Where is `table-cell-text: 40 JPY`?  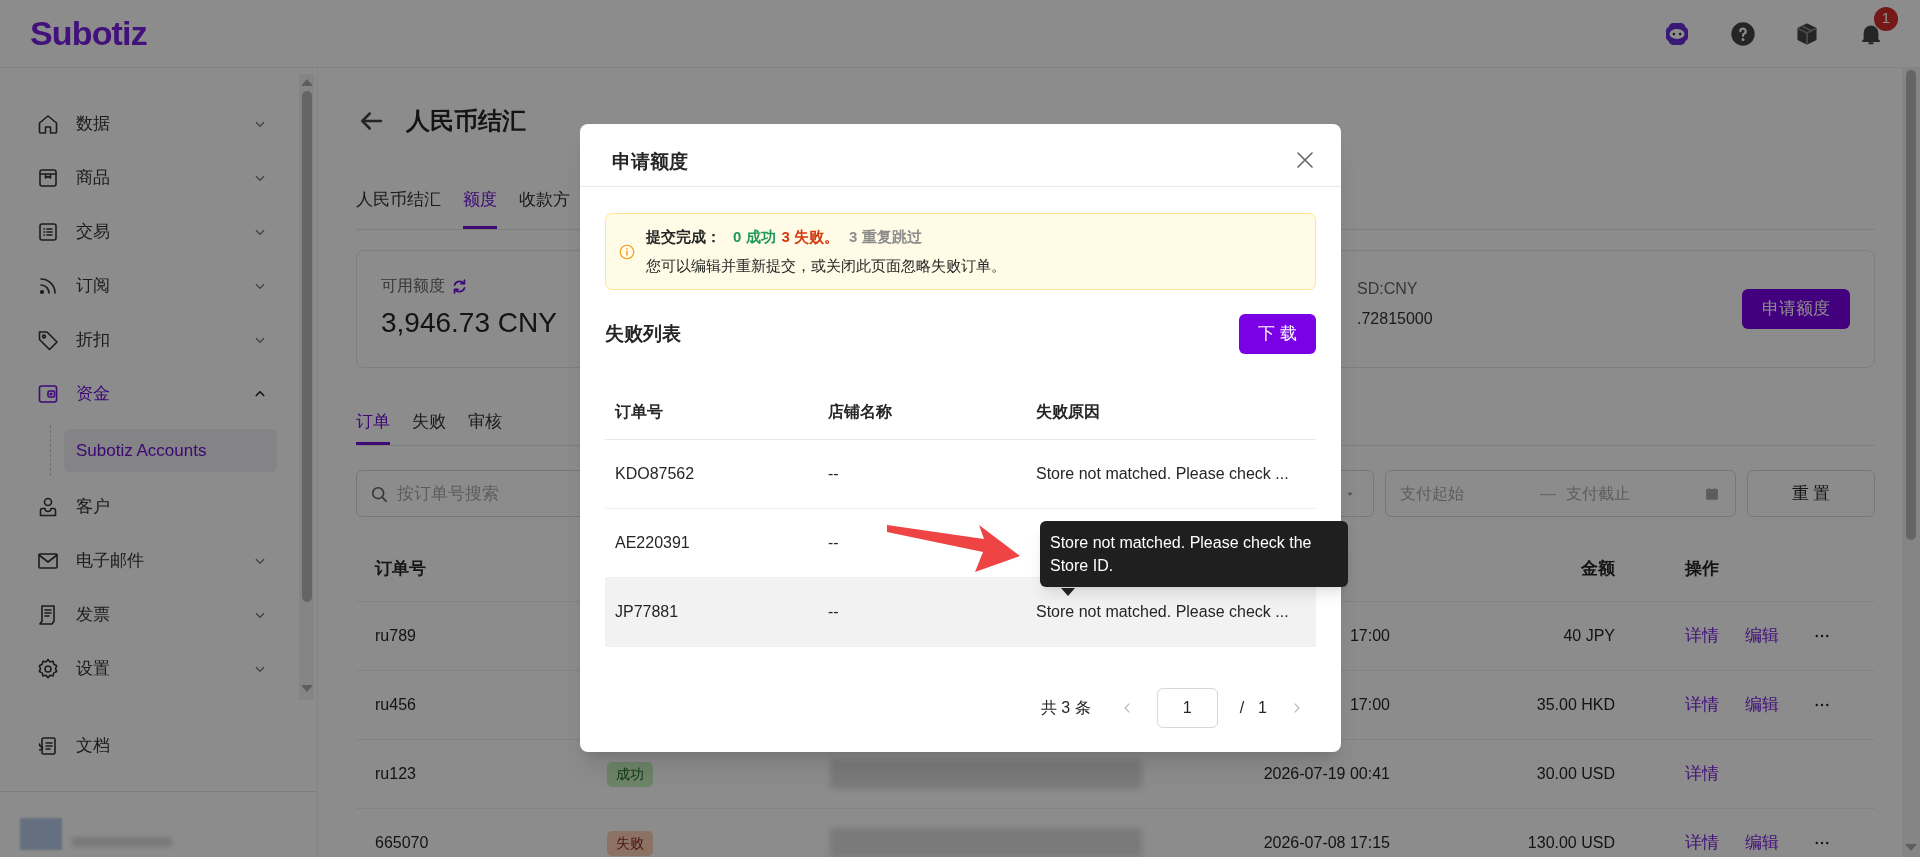 table-cell-text: 40 JPY is located at coordinates (1589, 636).